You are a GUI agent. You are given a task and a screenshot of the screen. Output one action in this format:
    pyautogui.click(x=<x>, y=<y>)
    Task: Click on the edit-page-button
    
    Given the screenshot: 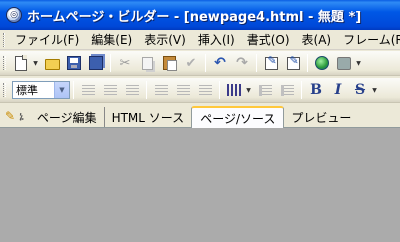 What is the action you would take?
    pyautogui.click(x=271, y=63)
    